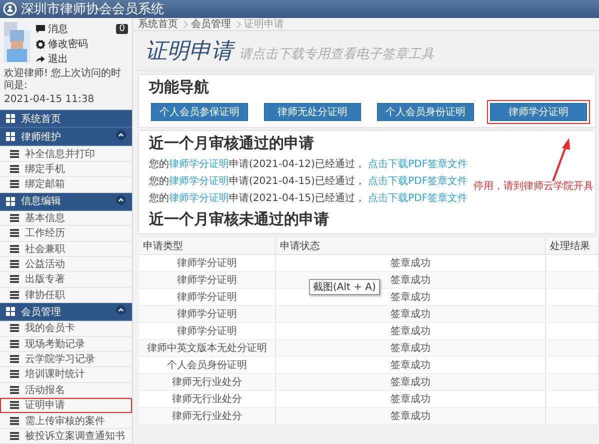 Image resolution: width=599 pixels, height=444 pixels. What do you see at coordinates (207, 246) in the screenshot?
I see `column-header: 申请类型` at bounding box center [207, 246].